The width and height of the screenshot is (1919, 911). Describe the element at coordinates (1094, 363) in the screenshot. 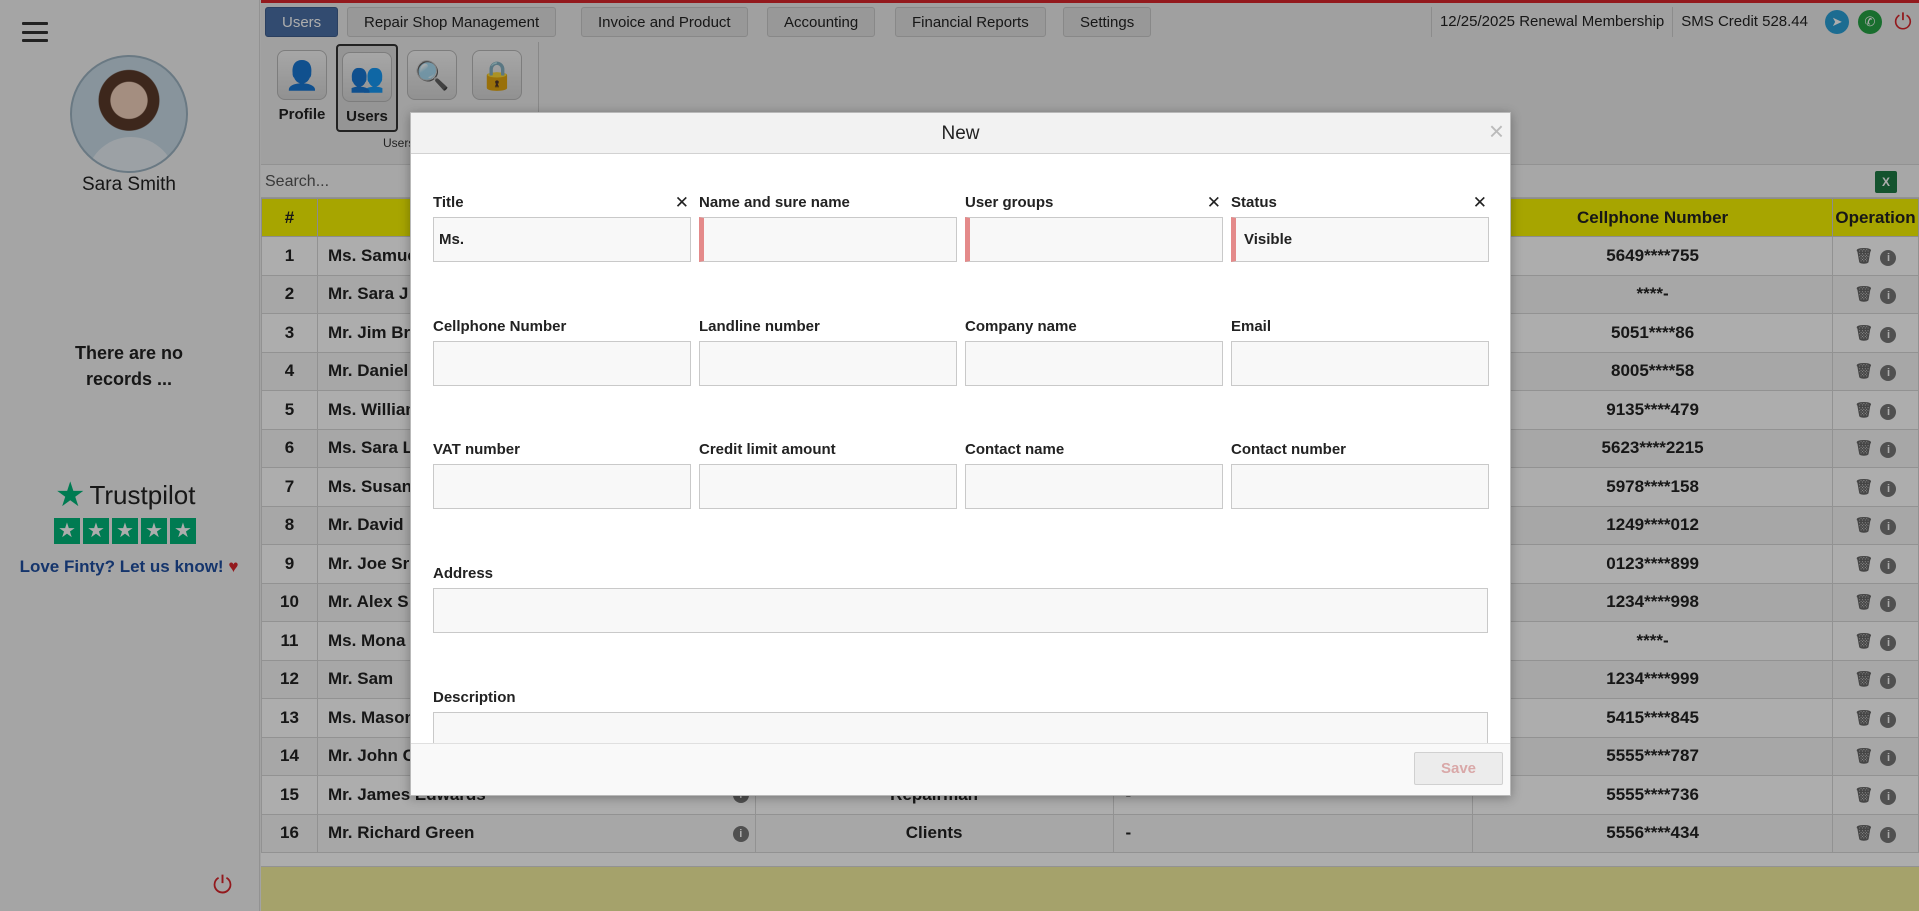

I see `company-input` at that location.